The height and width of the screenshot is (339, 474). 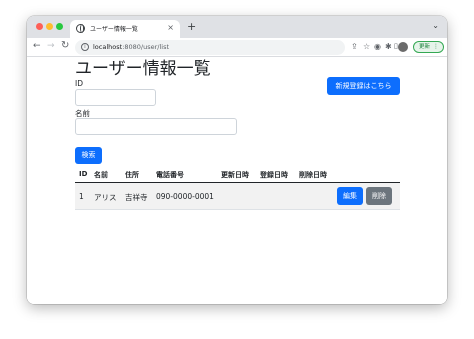 What do you see at coordinates (79, 83) in the screenshot?
I see `id-label: ID` at bounding box center [79, 83].